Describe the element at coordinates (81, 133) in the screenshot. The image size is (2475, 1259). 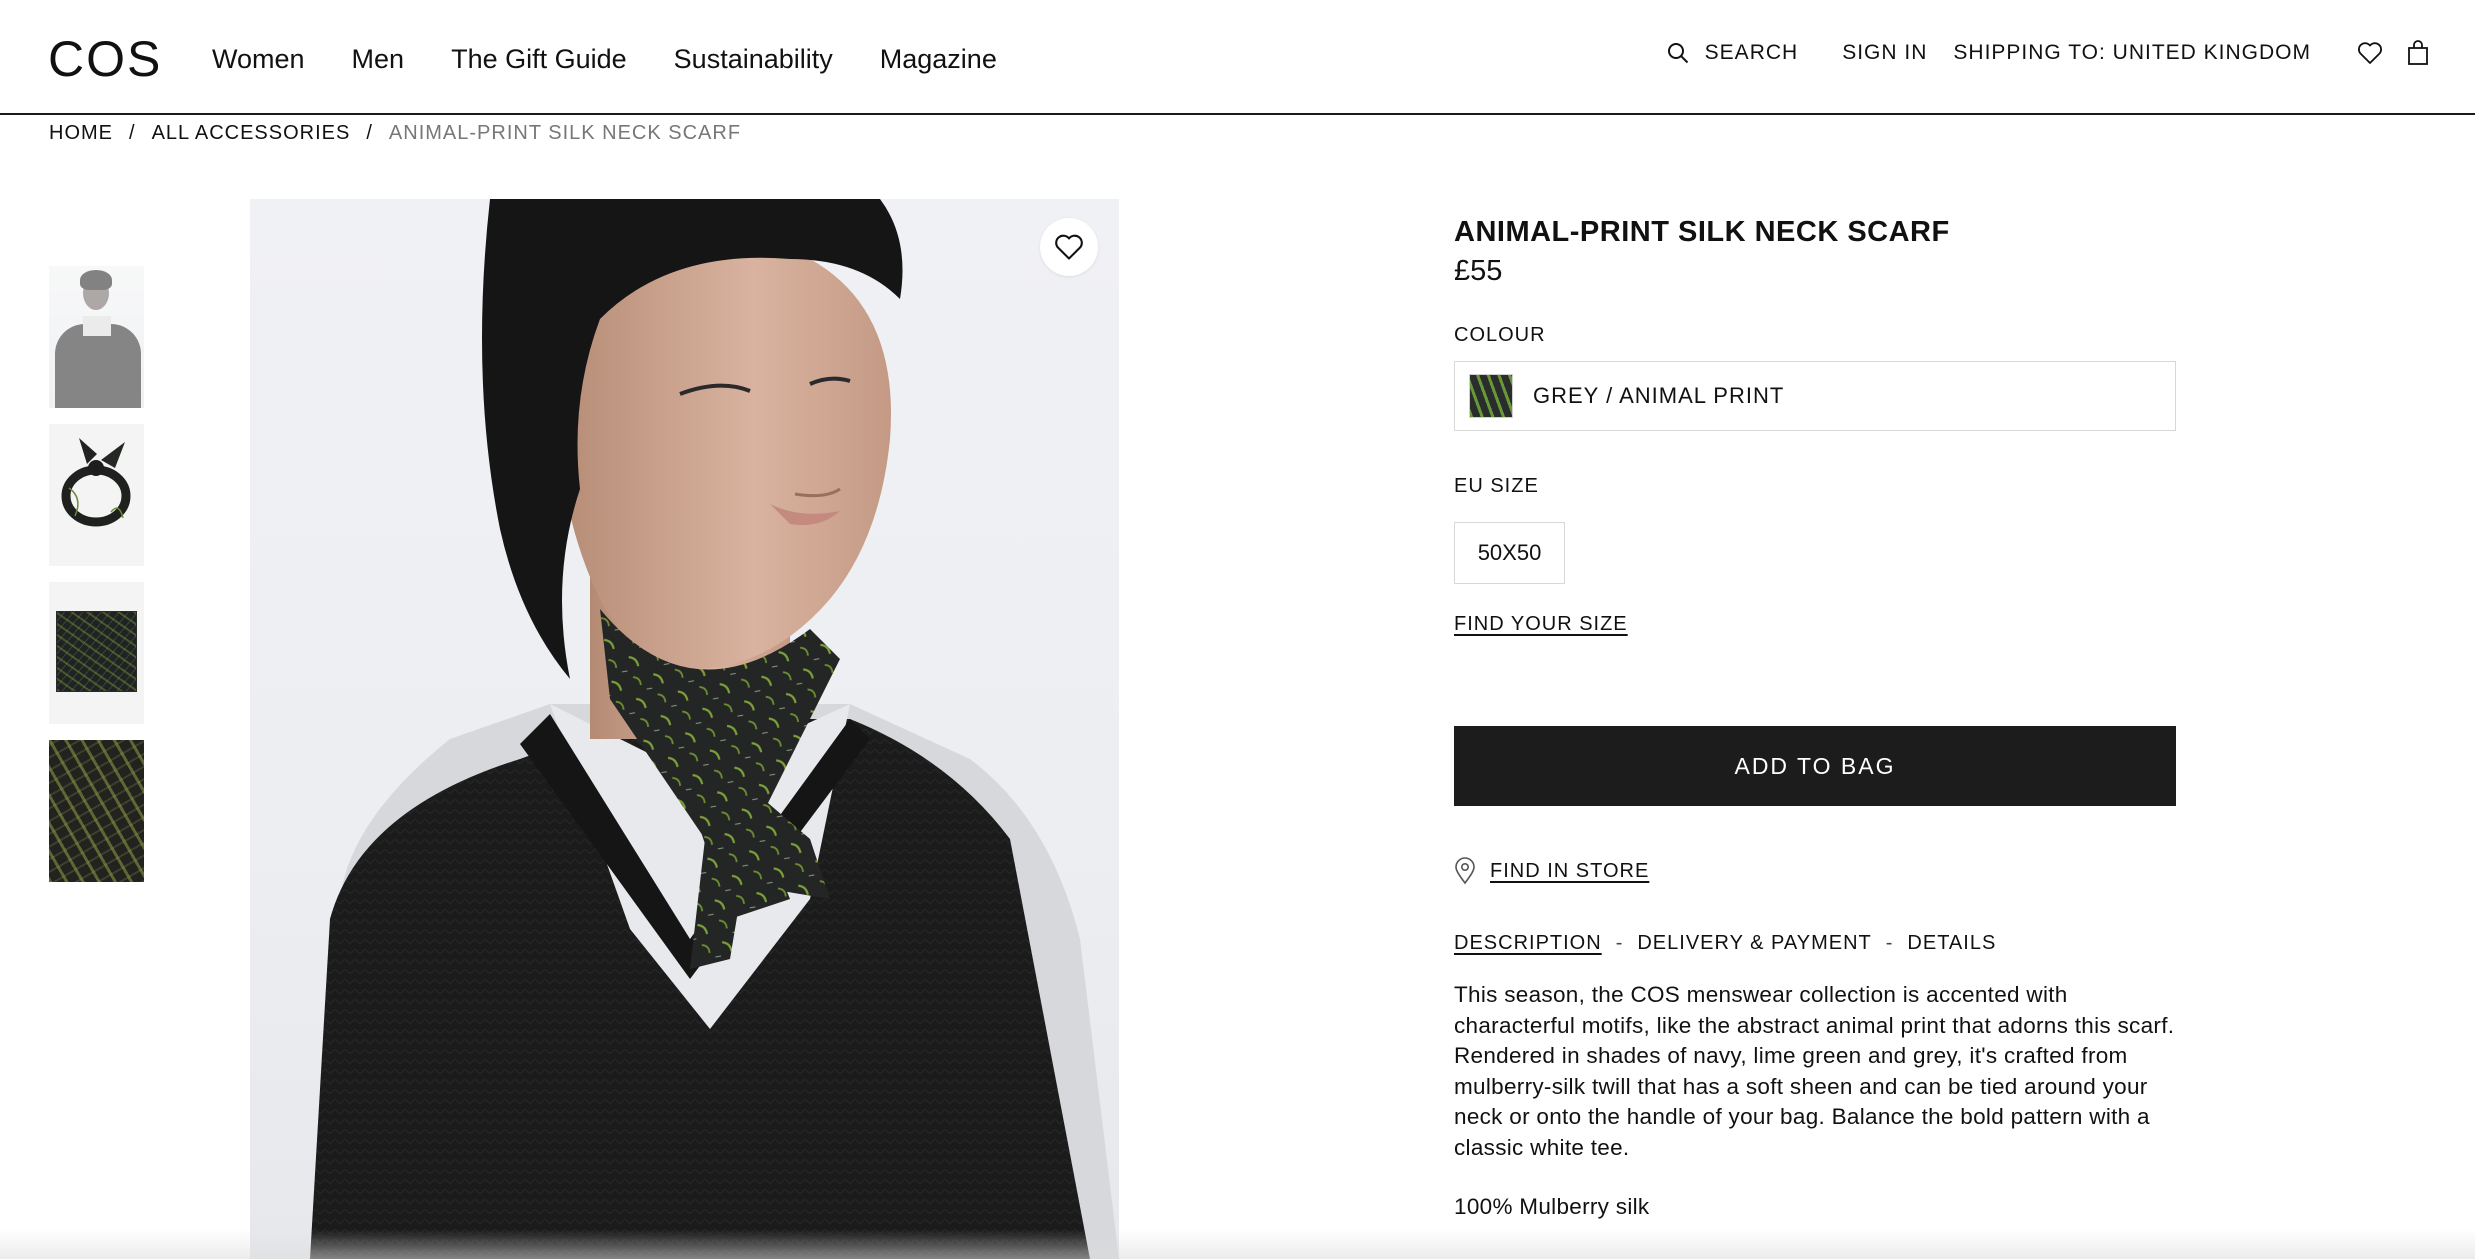
I see `breadcrumb-home: HOME` at that location.